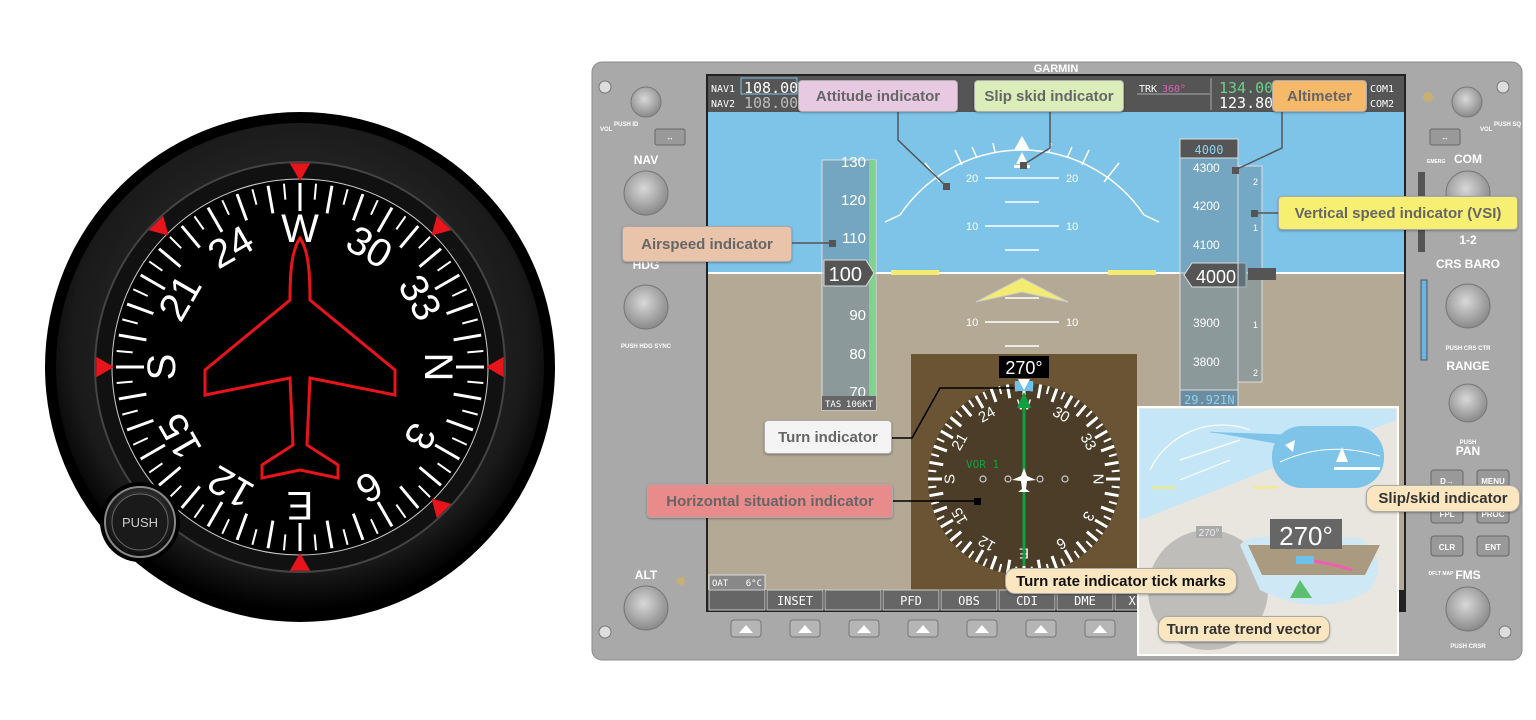  I want to click on softkey: INSET, so click(795, 600).